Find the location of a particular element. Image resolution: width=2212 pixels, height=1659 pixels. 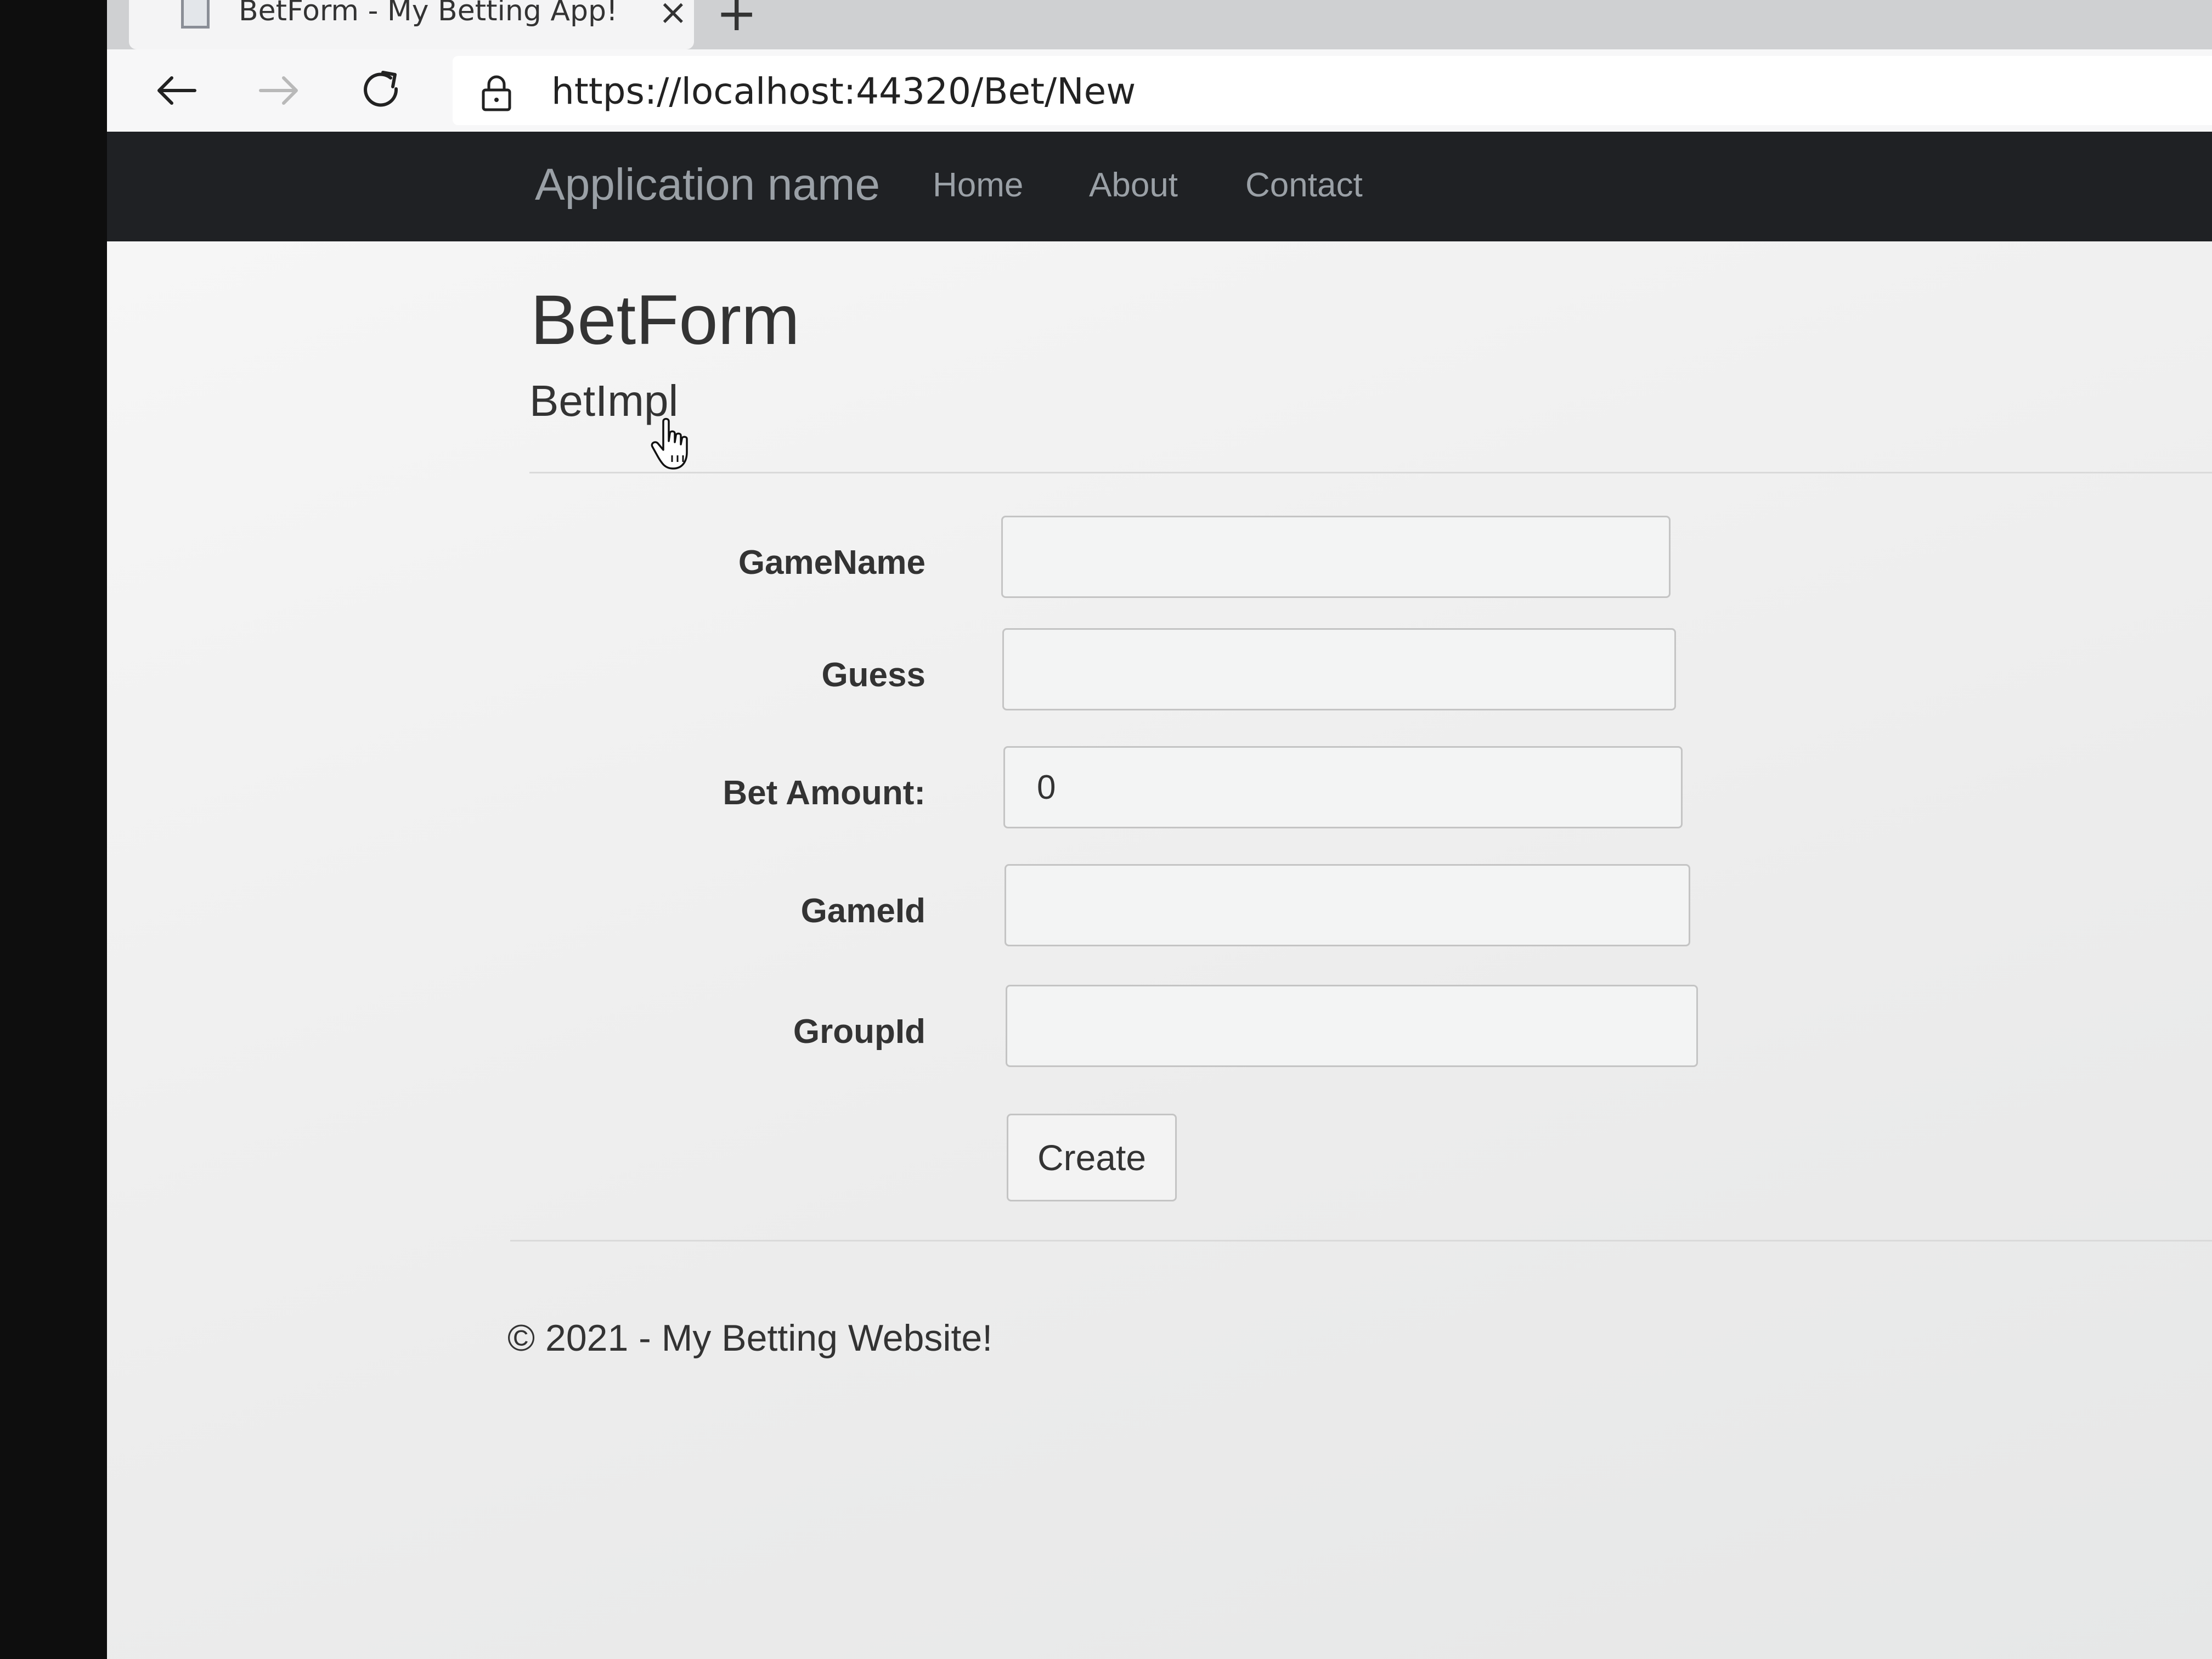

forward-button is located at coordinates (278, 90).